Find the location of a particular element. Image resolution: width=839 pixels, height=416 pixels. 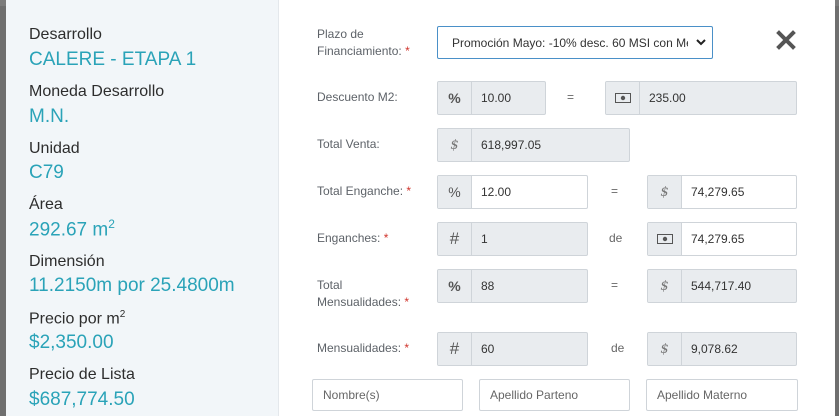

mensualidades-money-field: $ 9,078.62 is located at coordinates (722, 349).